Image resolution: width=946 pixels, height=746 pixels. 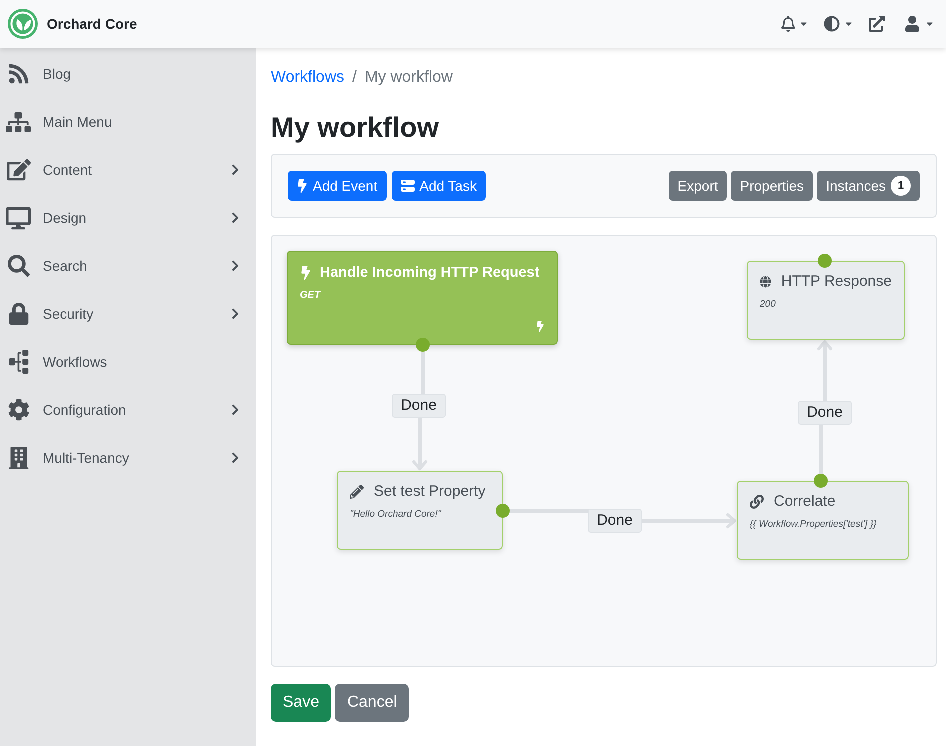 I want to click on bell-icon, so click(x=788, y=24).